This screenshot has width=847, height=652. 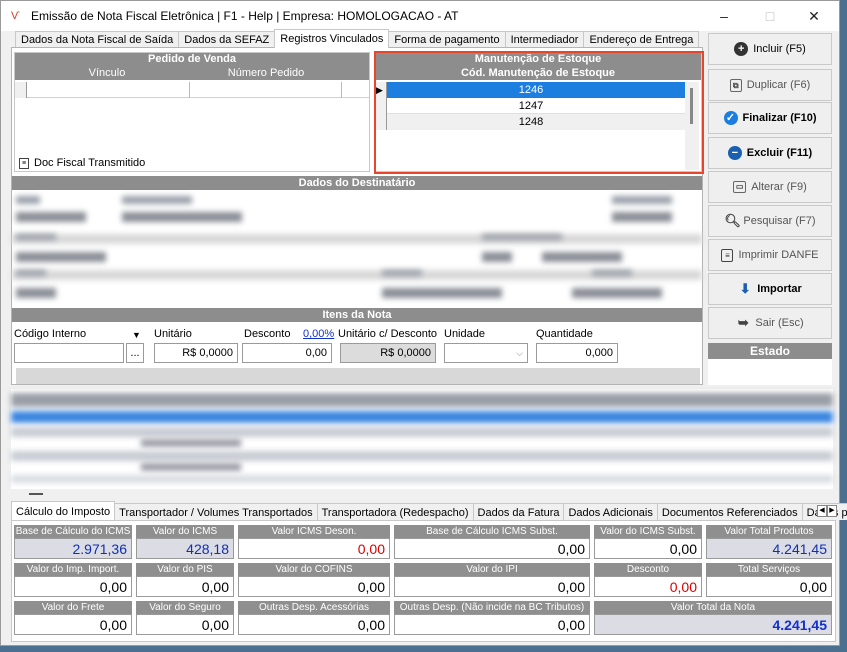 What do you see at coordinates (97, 39) in the screenshot?
I see `tab-dados-nota: Dados da Nota Fiscal de Saída` at bounding box center [97, 39].